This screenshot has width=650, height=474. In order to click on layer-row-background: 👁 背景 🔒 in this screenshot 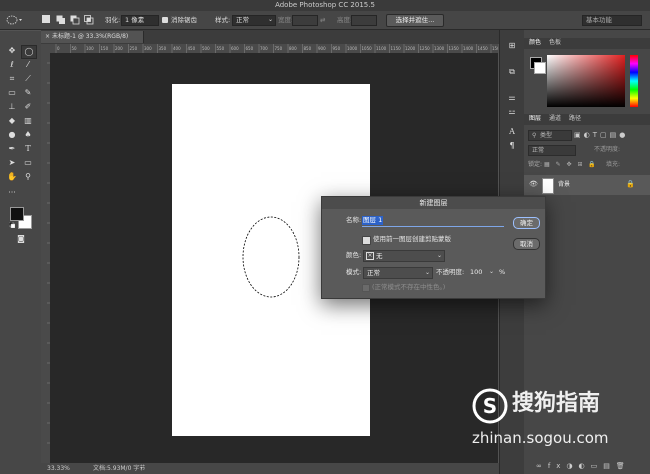, I will do `click(587, 185)`.